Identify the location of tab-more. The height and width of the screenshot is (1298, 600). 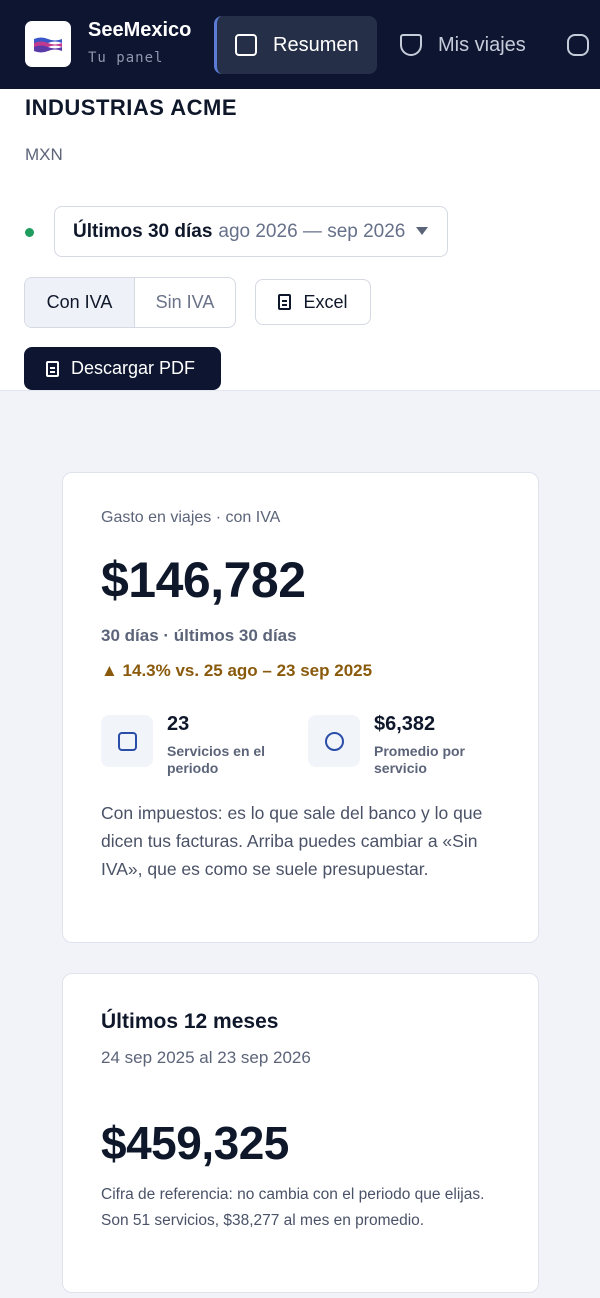
(583, 45).